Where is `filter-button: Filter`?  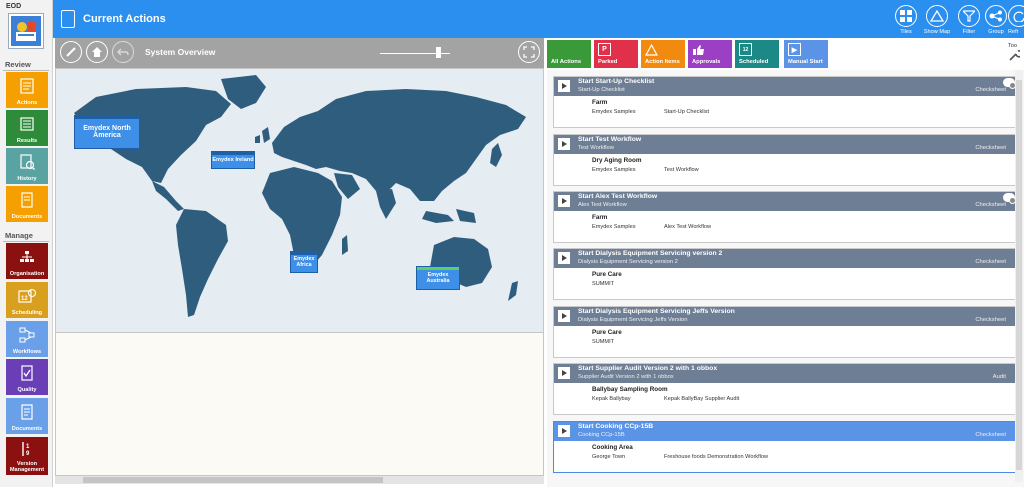 filter-button: Filter is located at coordinates (969, 20).